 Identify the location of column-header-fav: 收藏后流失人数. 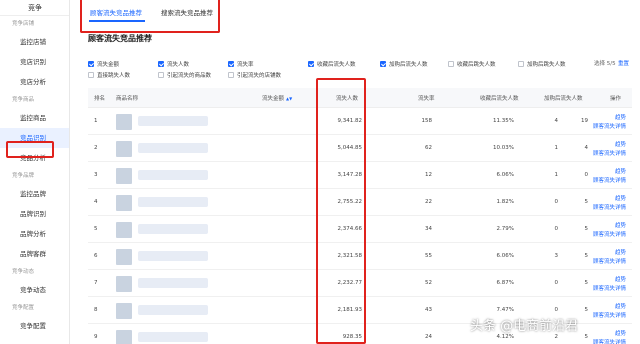
(499, 98).